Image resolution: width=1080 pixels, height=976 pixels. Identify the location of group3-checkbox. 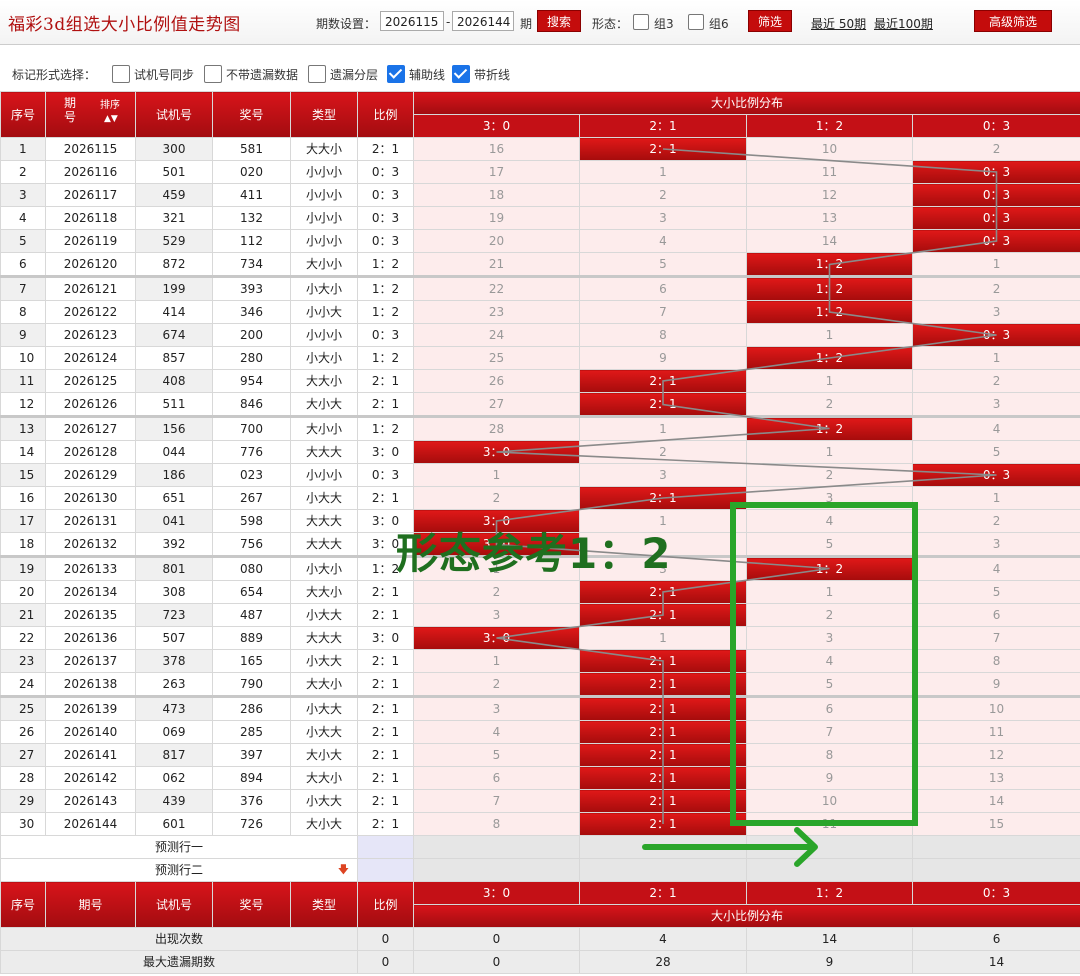
(641, 22).